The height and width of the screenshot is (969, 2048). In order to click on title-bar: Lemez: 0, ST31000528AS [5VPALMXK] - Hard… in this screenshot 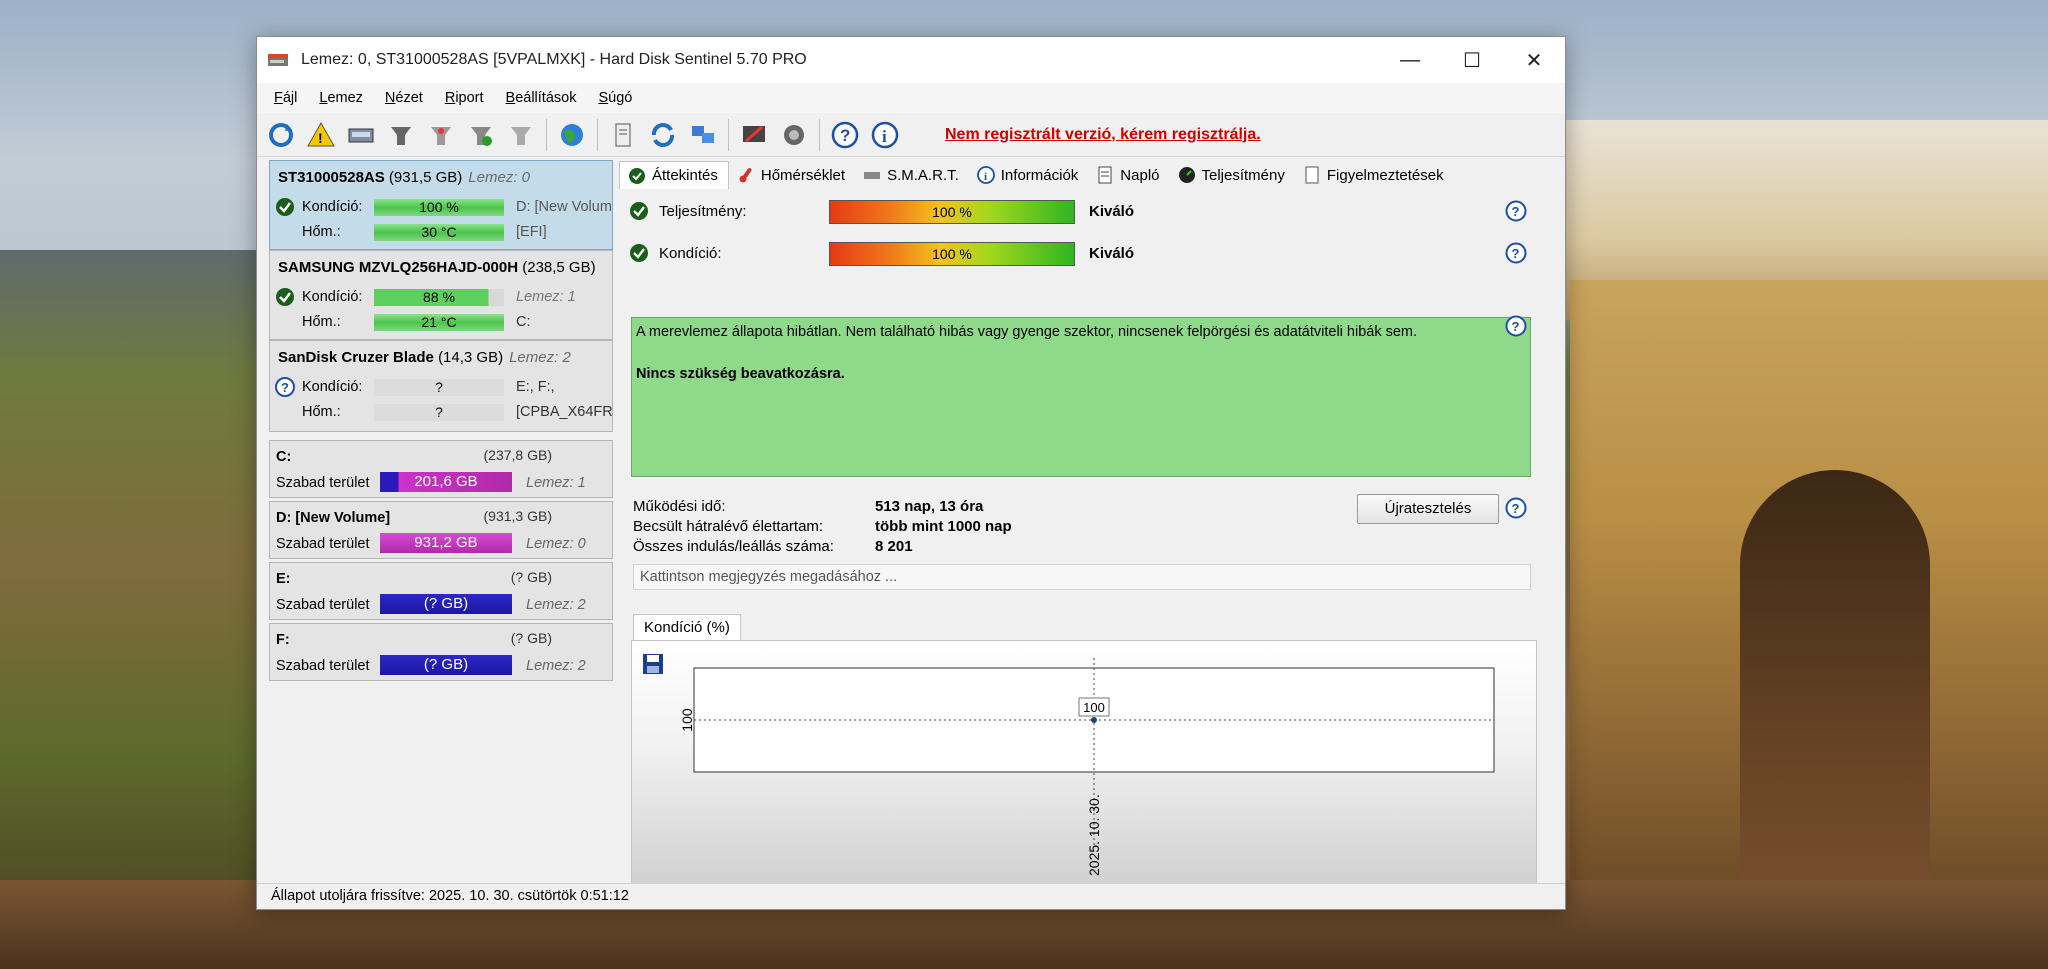, I will do `click(911, 60)`.